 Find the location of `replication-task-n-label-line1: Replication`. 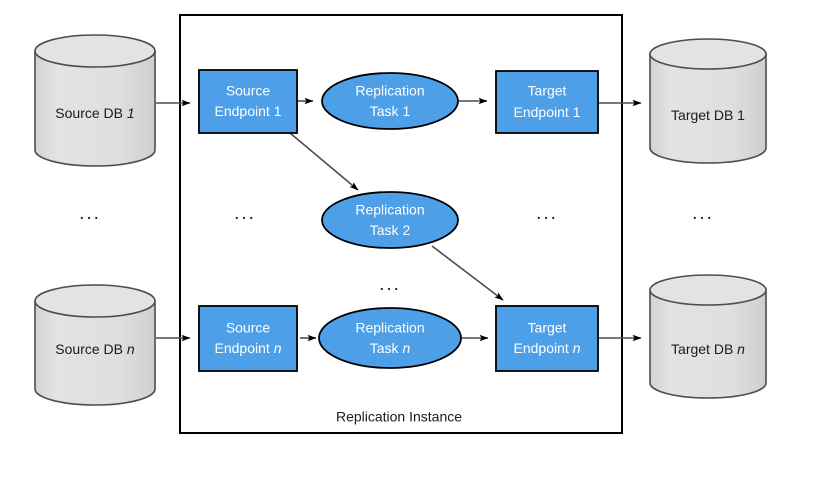

replication-task-n-label-line1: Replication is located at coordinates (389, 328).